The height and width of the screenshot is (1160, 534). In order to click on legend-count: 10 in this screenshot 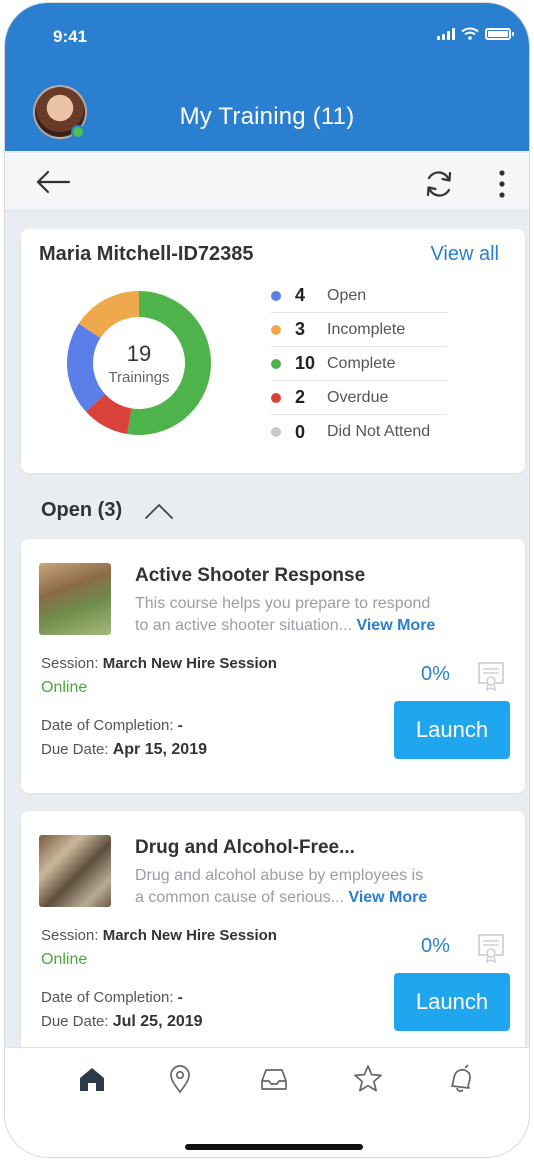, I will do `click(305, 363)`.